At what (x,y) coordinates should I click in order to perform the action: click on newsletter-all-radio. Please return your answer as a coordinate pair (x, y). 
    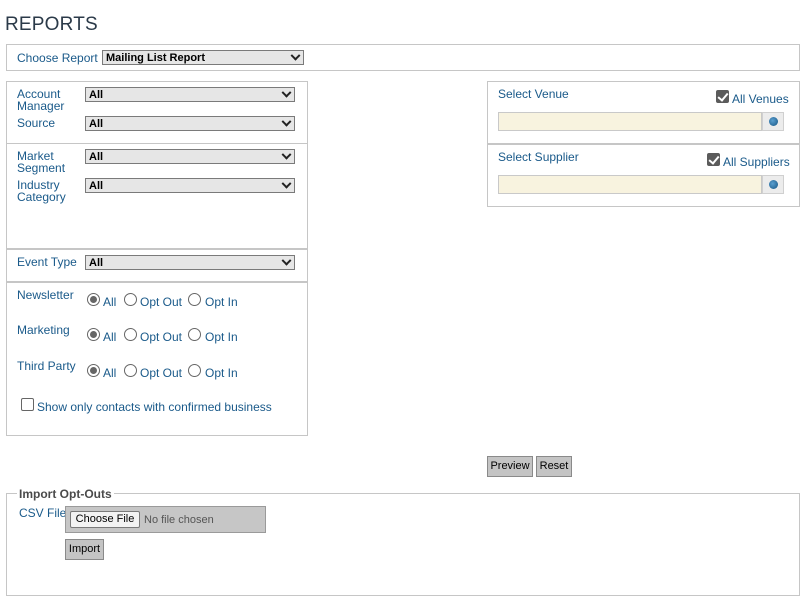
    Looking at the image, I should click on (93, 299).